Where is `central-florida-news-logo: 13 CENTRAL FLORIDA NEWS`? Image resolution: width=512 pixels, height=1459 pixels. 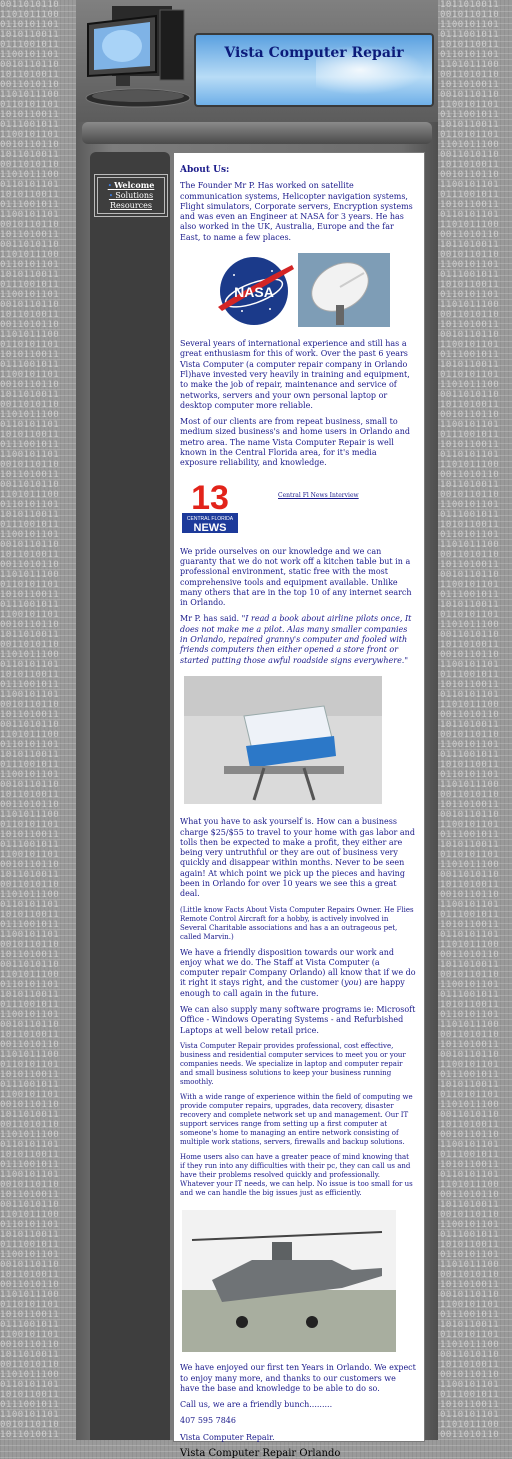 central-florida-news-logo: 13 CENTRAL FLORIDA NEWS is located at coordinates (210, 505).